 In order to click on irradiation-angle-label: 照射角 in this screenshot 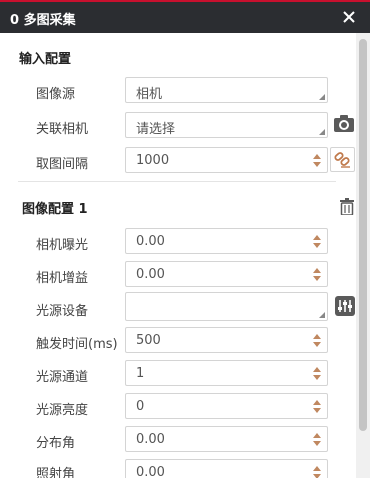, I will do `click(56, 472)`.